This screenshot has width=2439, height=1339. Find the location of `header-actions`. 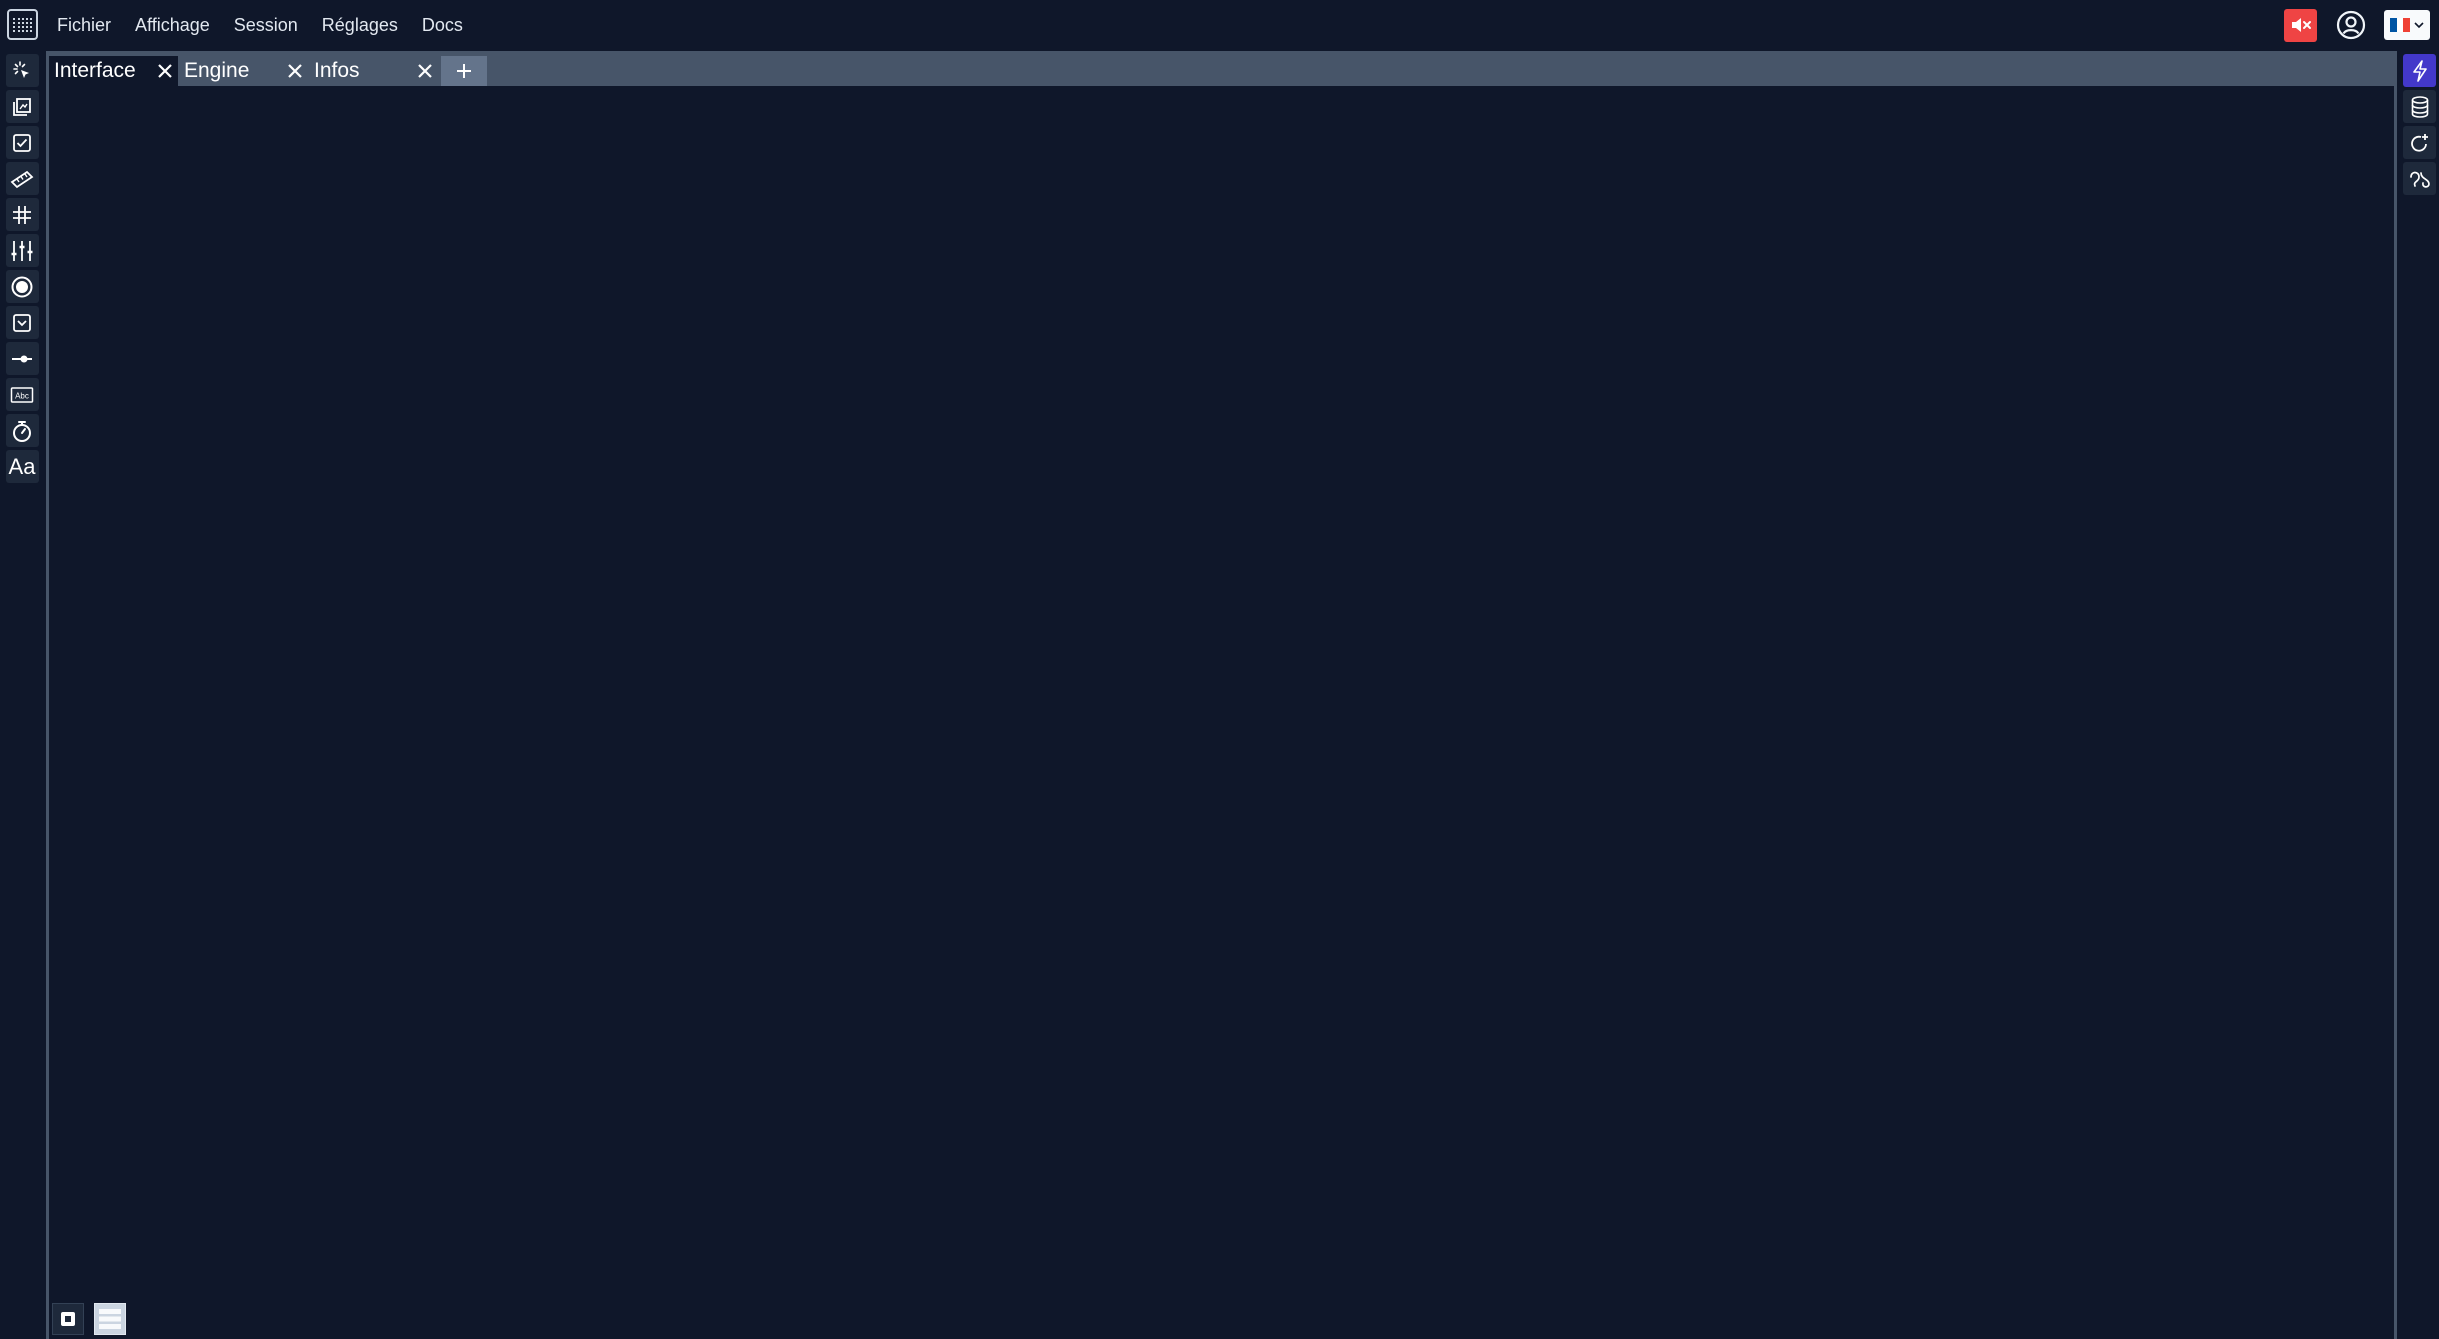

header-actions is located at coordinates (2357, 25).